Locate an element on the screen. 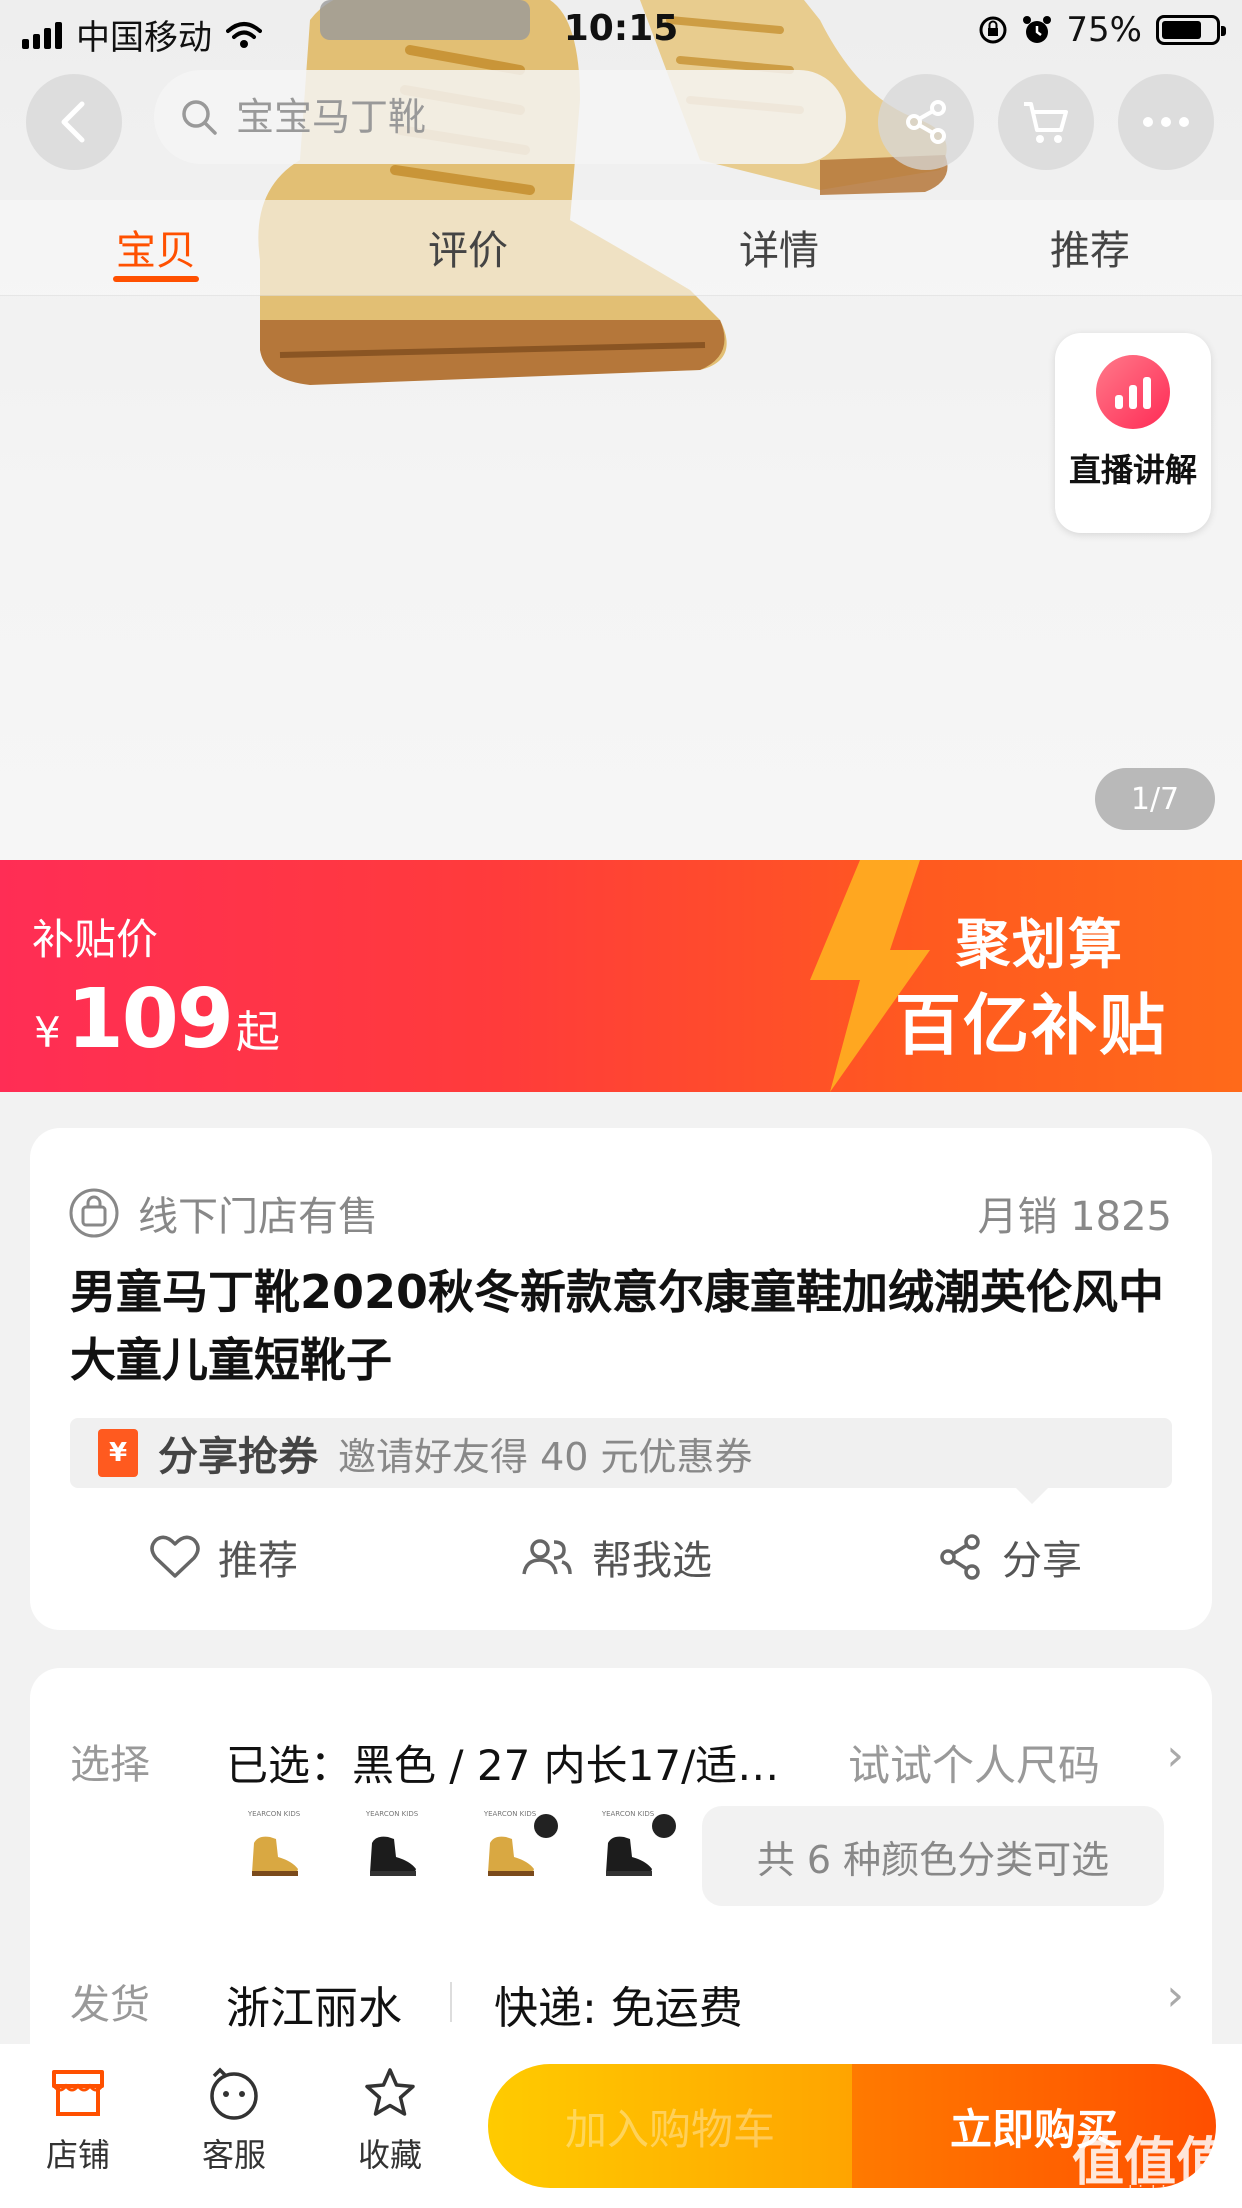 The image size is (1242, 2208). tab-recommend: 推荐 is located at coordinates (1090, 247).